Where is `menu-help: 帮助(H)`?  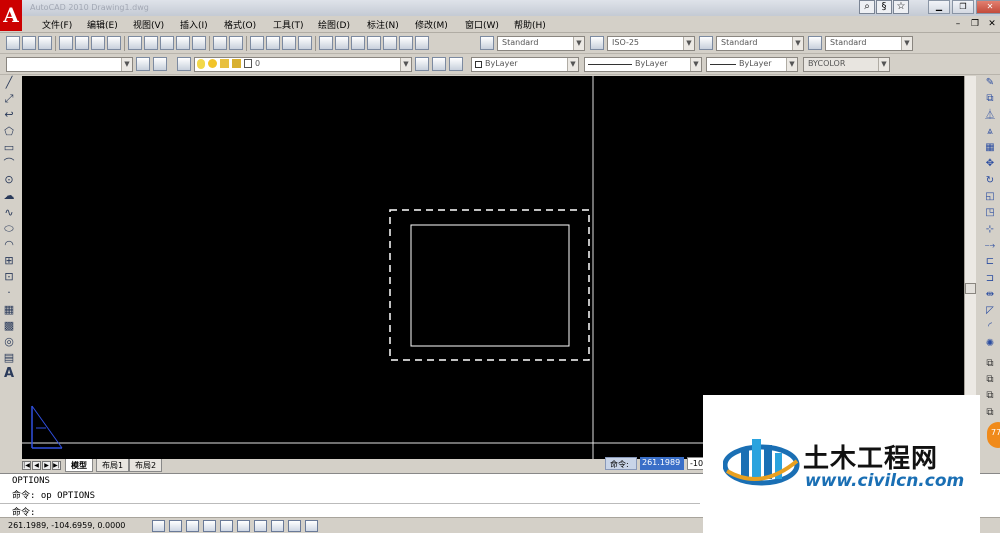 menu-help: 帮助(H) is located at coordinates (530, 24).